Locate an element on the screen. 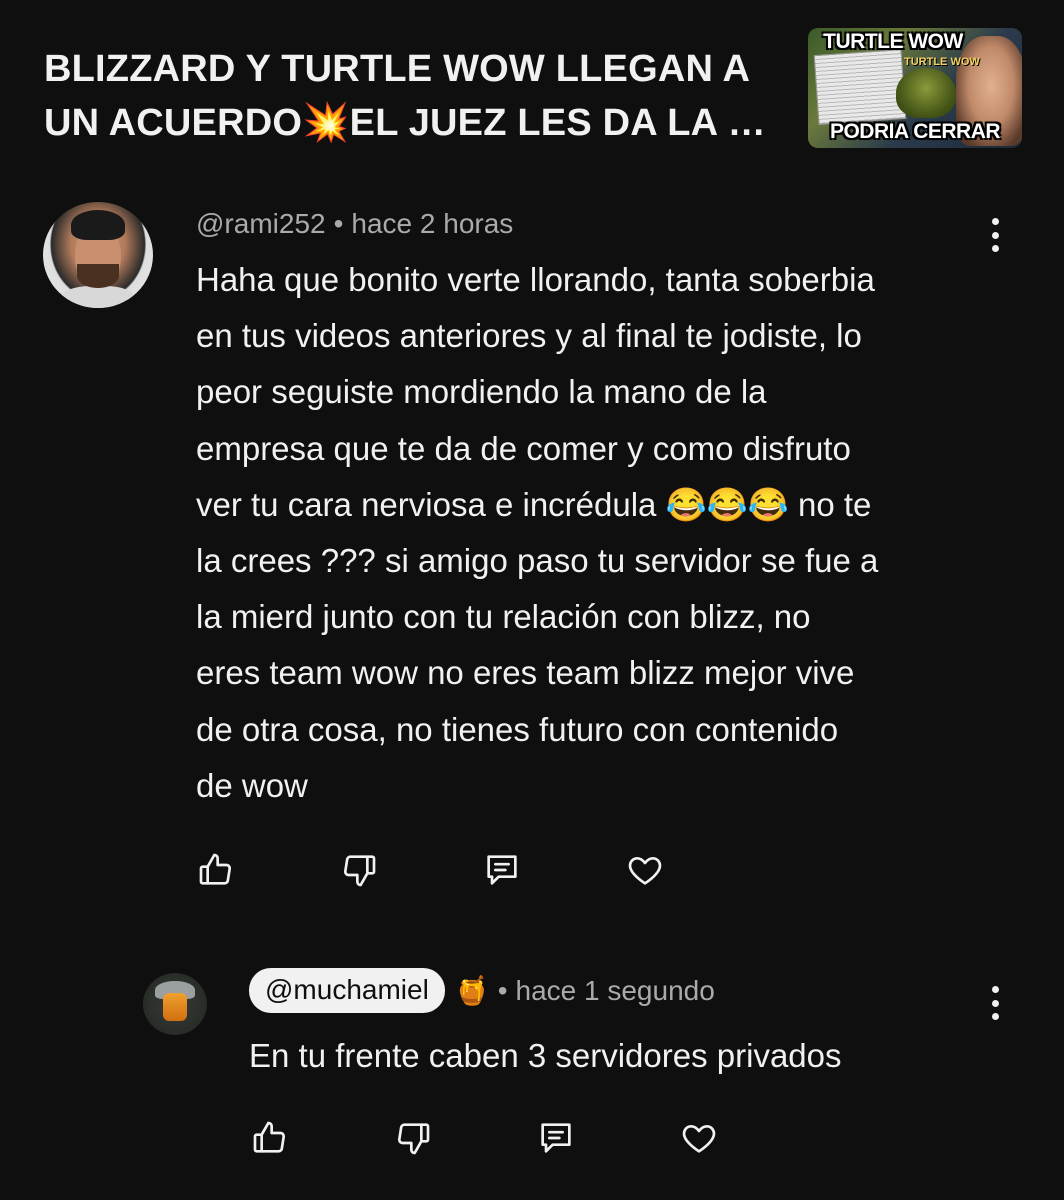 The image size is (1064, 1200). reply-meta: @muchamiel 🍯 • hace 1 segundo is located at coordinates (482, 990).